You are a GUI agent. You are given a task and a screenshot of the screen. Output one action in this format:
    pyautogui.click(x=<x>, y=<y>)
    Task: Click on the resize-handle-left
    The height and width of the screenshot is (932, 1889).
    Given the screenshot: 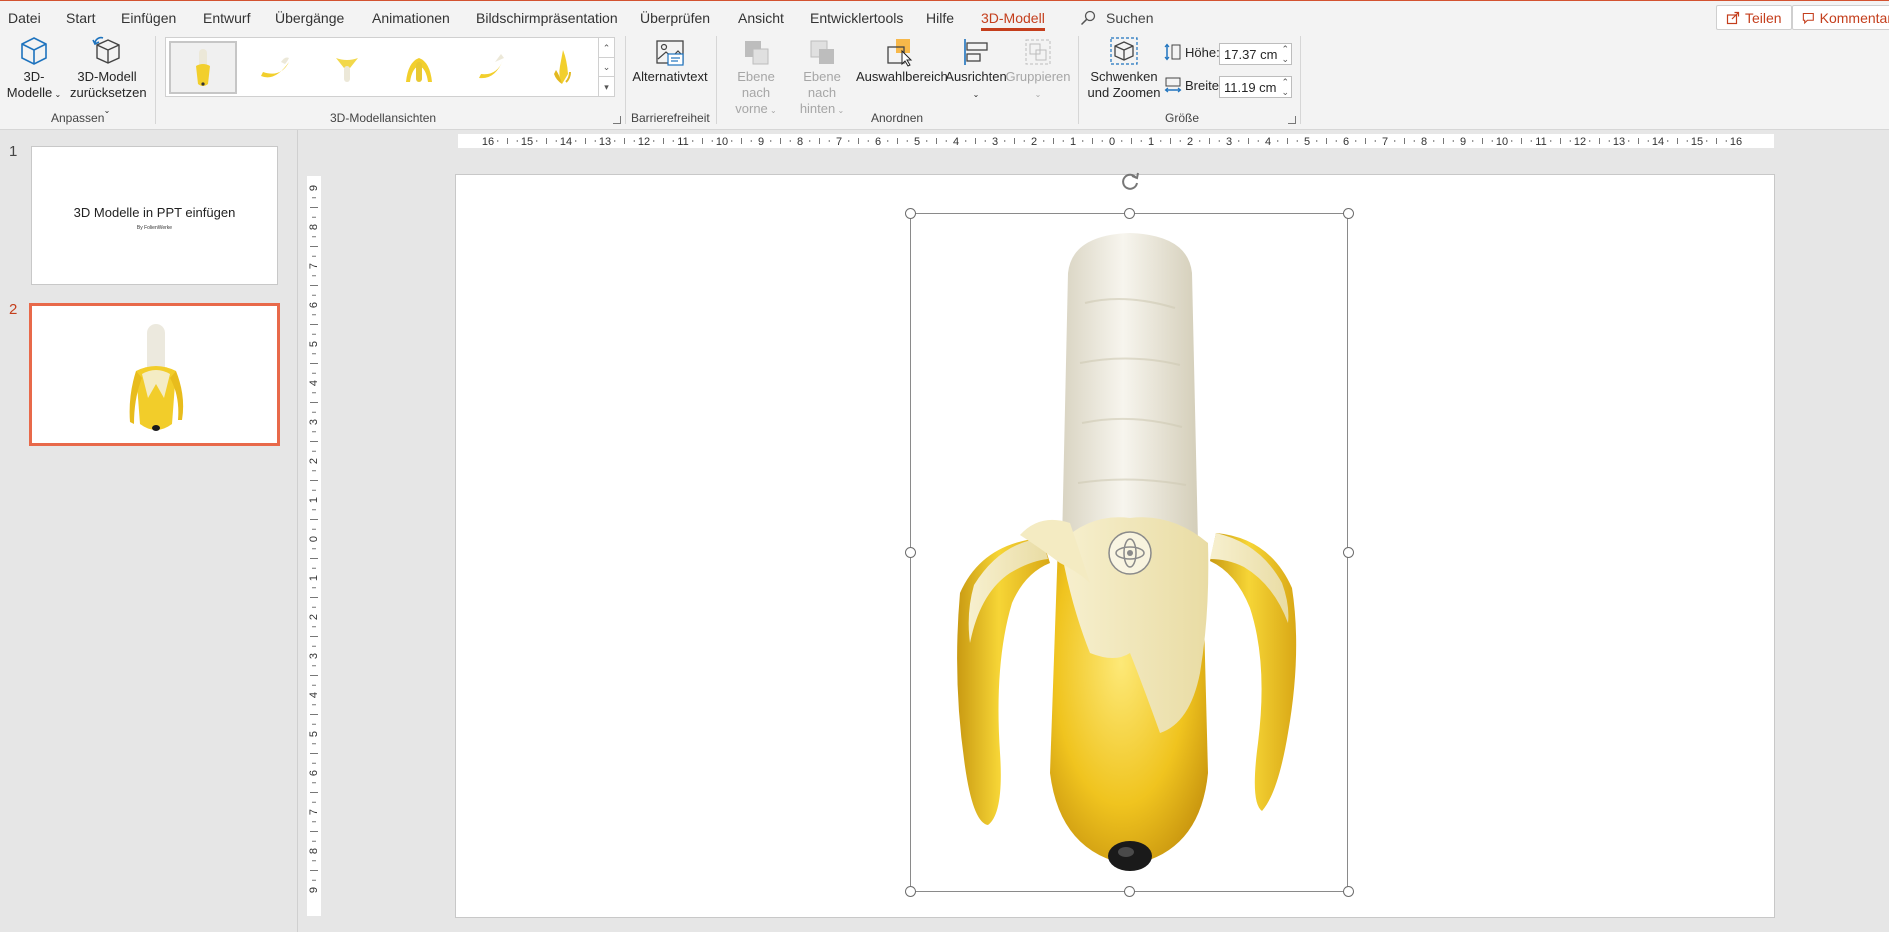 What is the action you would take?
    pyautogui.click(x=910, y=552)
    